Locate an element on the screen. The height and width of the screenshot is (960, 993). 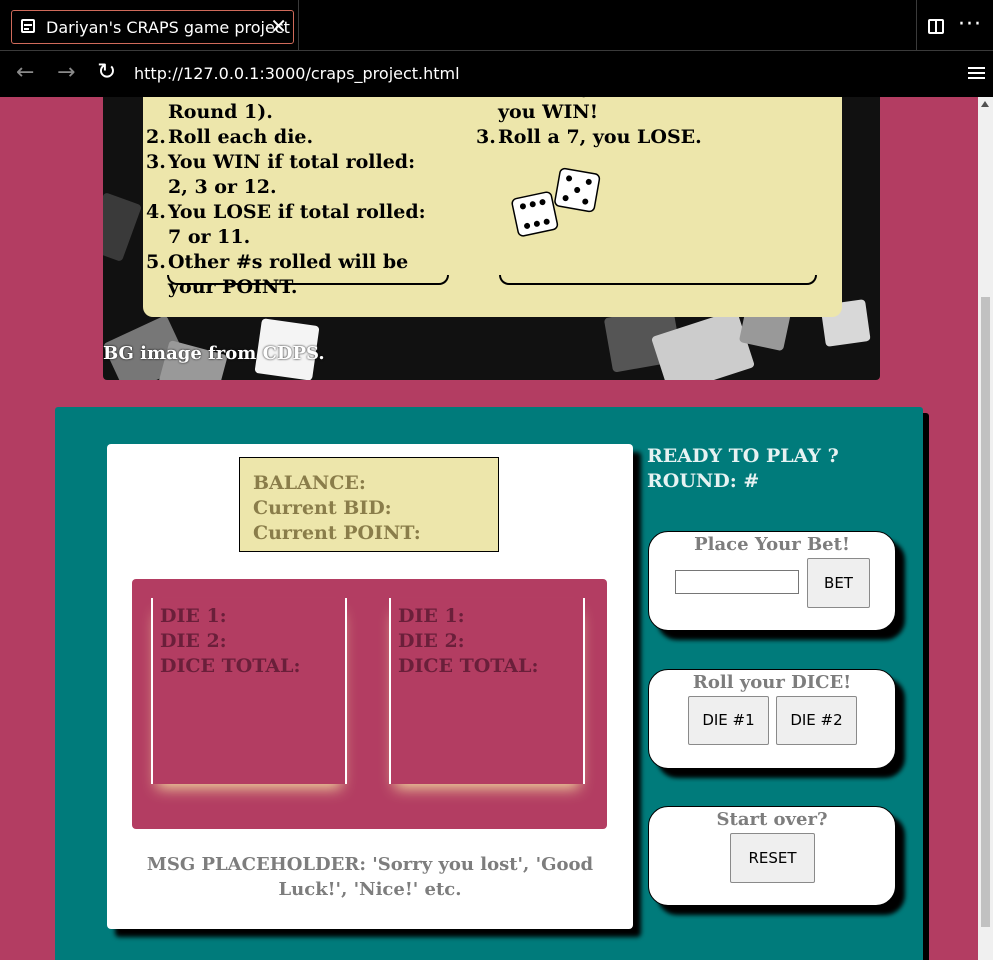
bet-input is located at coordinates (737, 582).